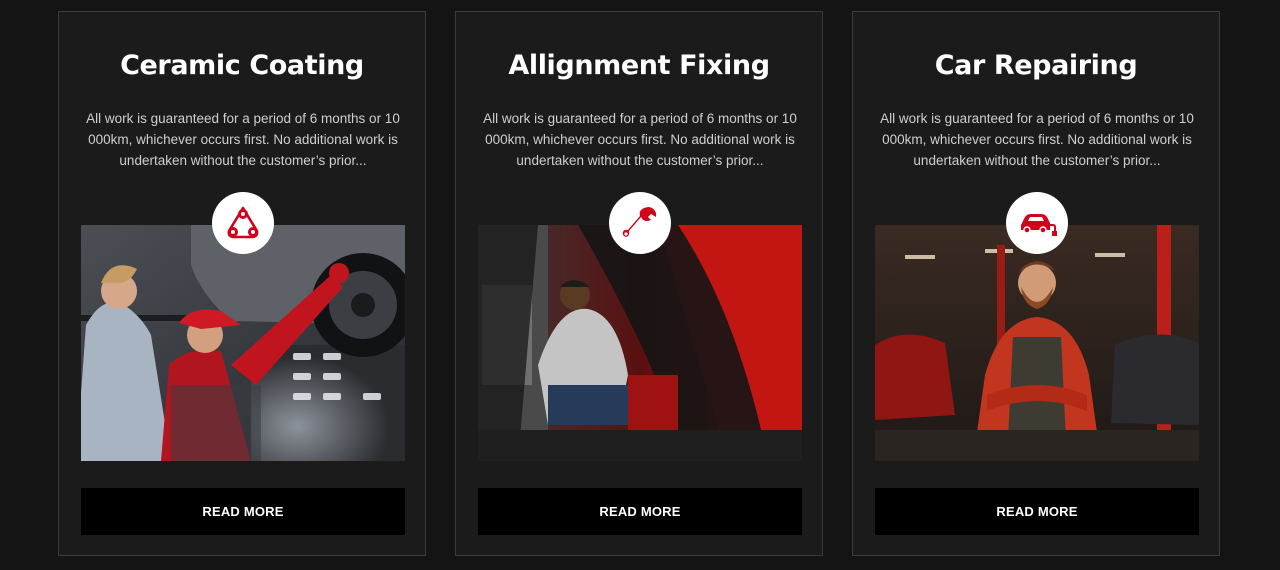 This screenshot has width=1280, height=570. I want to click on service-title: Ceramic Coating, so click(242, 65).